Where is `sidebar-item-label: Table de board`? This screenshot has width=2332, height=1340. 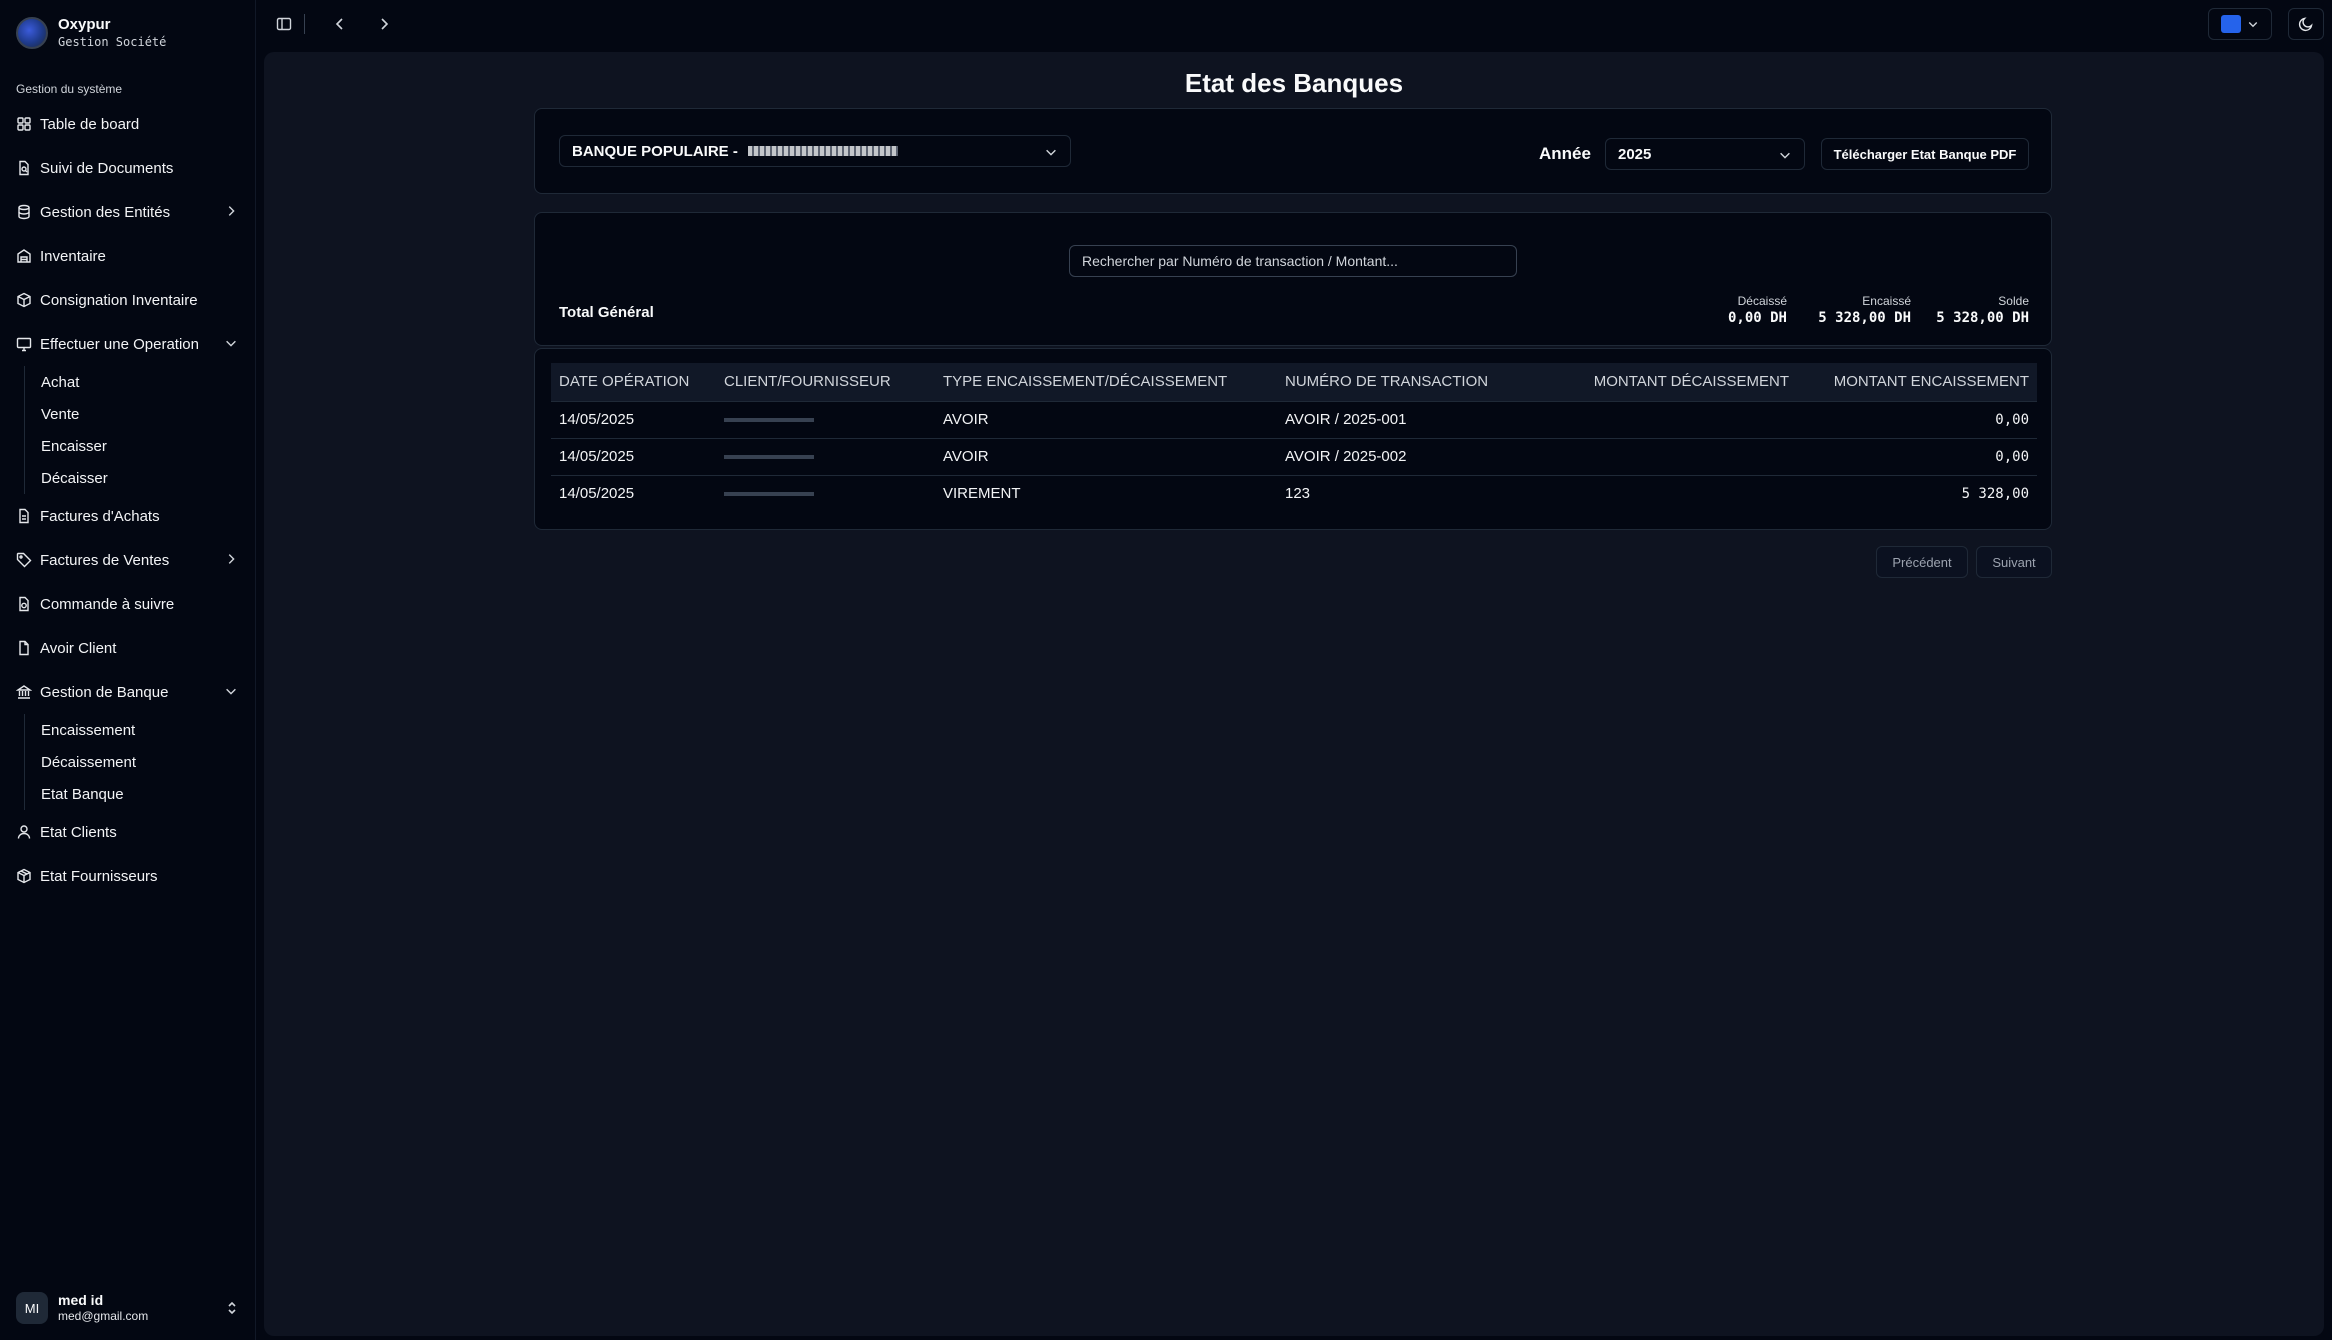 sidebar-item-label: Table de board is located at coordinates (90, 124).